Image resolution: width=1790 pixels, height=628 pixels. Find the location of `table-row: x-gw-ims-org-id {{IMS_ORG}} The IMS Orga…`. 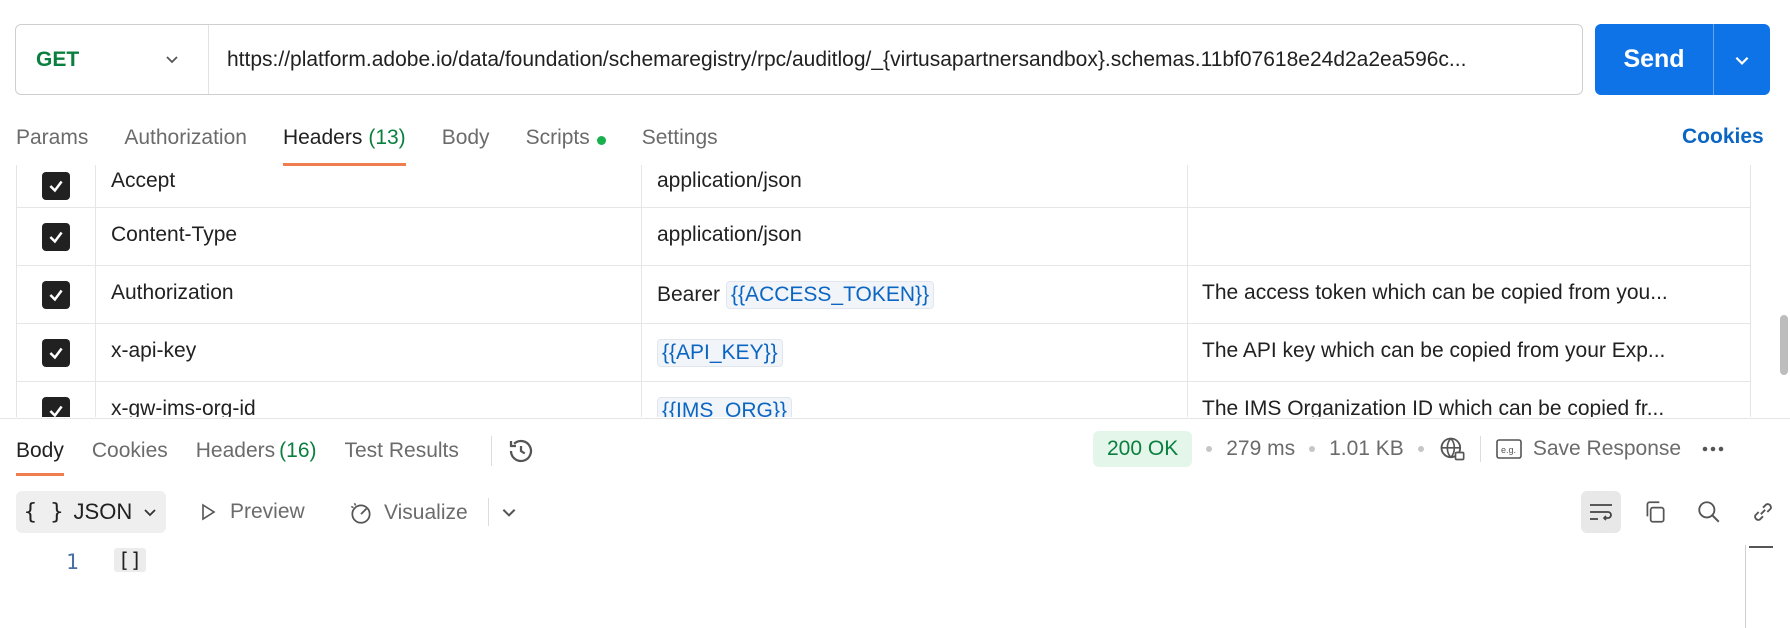

table-row: x-gw-ims-org-id {{IMS_ORG}} The IMS Orga… is located at coordinates (883, 399).